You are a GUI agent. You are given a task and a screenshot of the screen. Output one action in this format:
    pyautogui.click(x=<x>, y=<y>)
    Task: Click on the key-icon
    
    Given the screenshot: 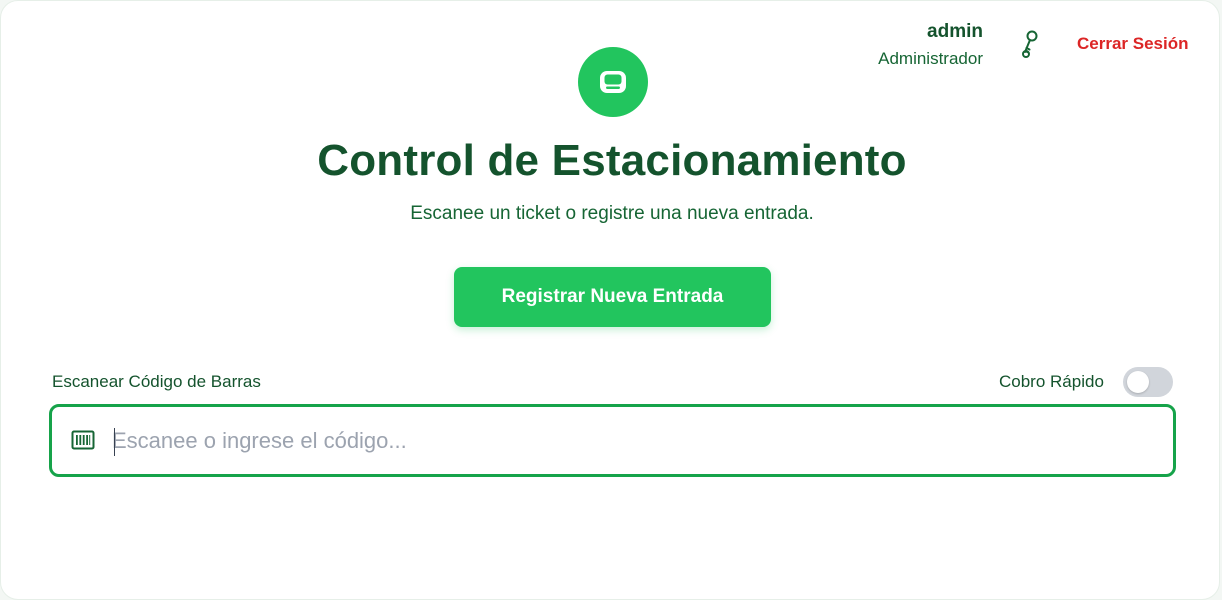 What is the action you would take?
    pyautogui.click(x=1030, y=44)
    